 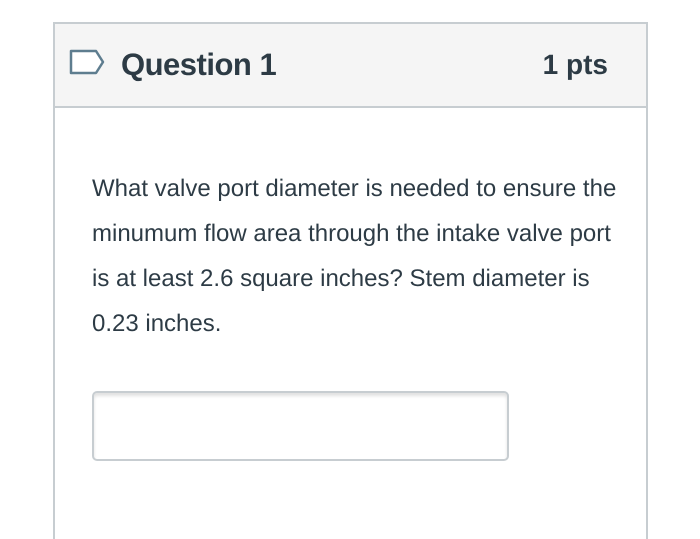 What do you see at coordinates (198, 65) in the screenshot?
I see `question-title: Question 1` at bounding box center [198, 65].